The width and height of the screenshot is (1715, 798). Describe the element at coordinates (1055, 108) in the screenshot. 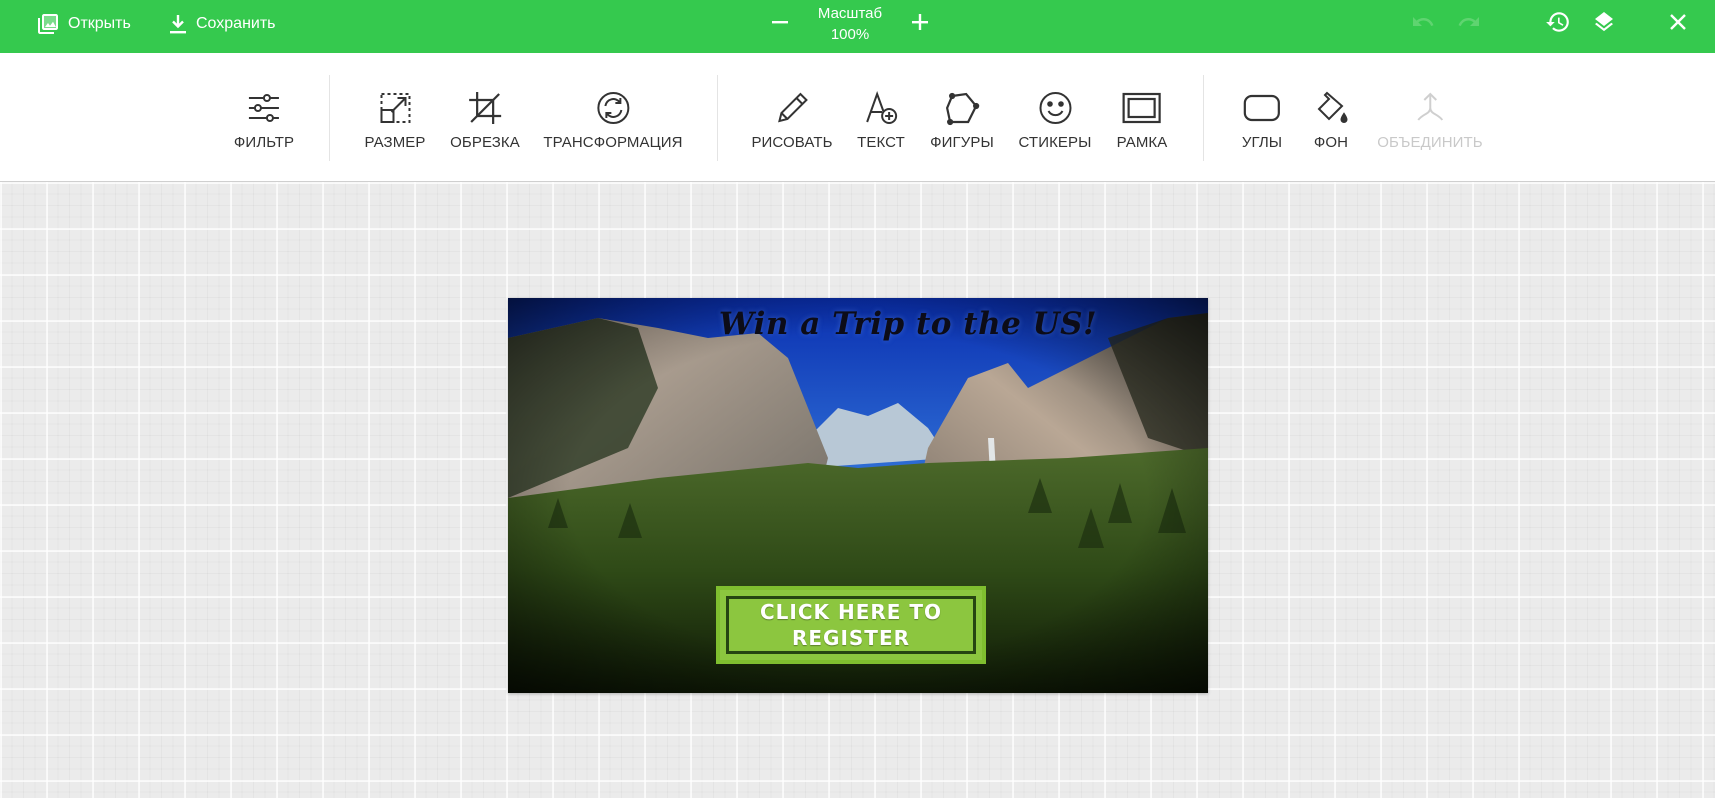

I see `smiley-icon` at that location.